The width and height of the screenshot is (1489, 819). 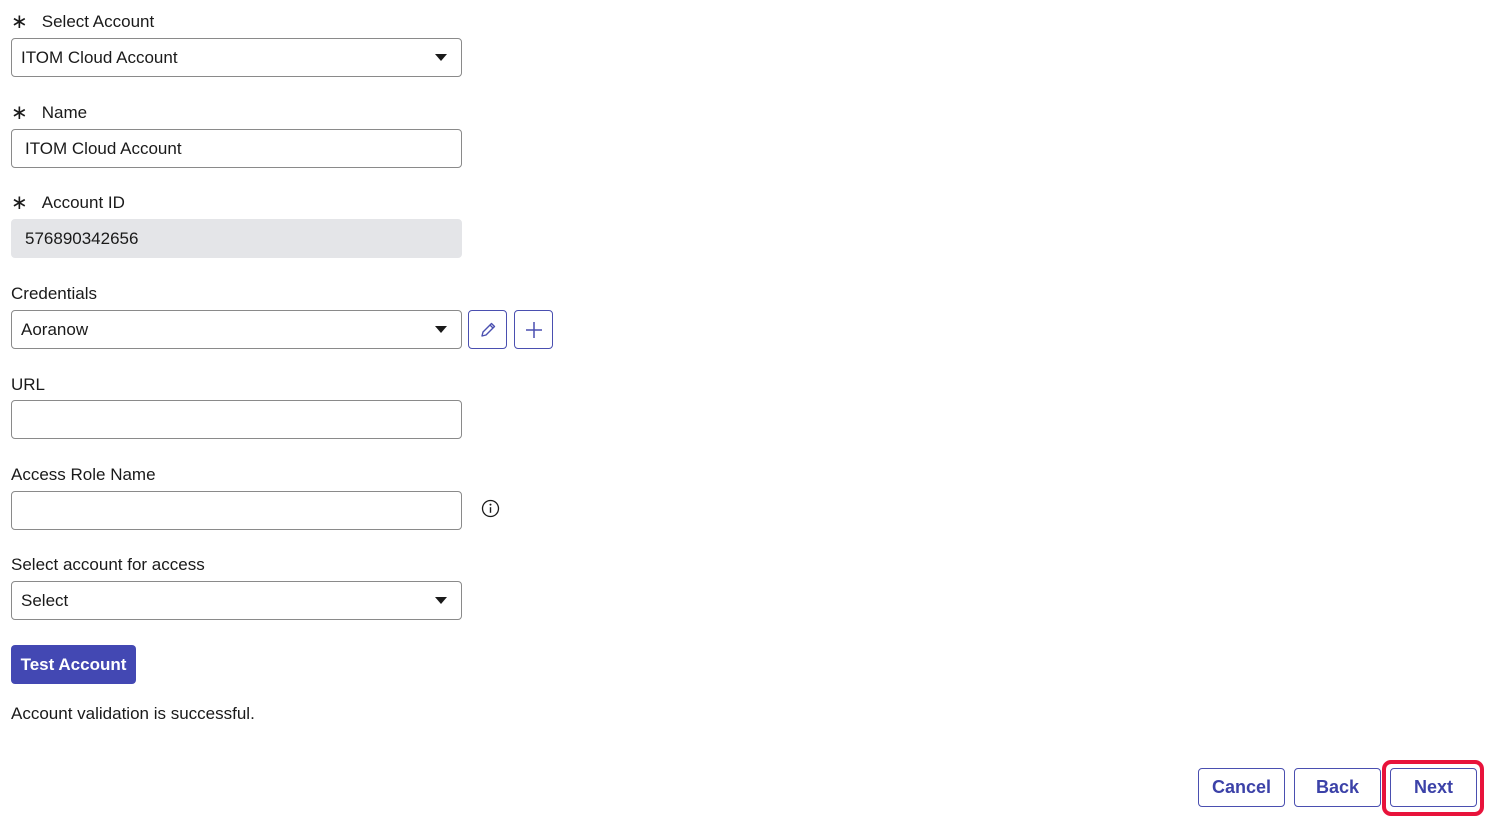 I want to click on credentials-label: Credentials, so click(x=54, y=293).